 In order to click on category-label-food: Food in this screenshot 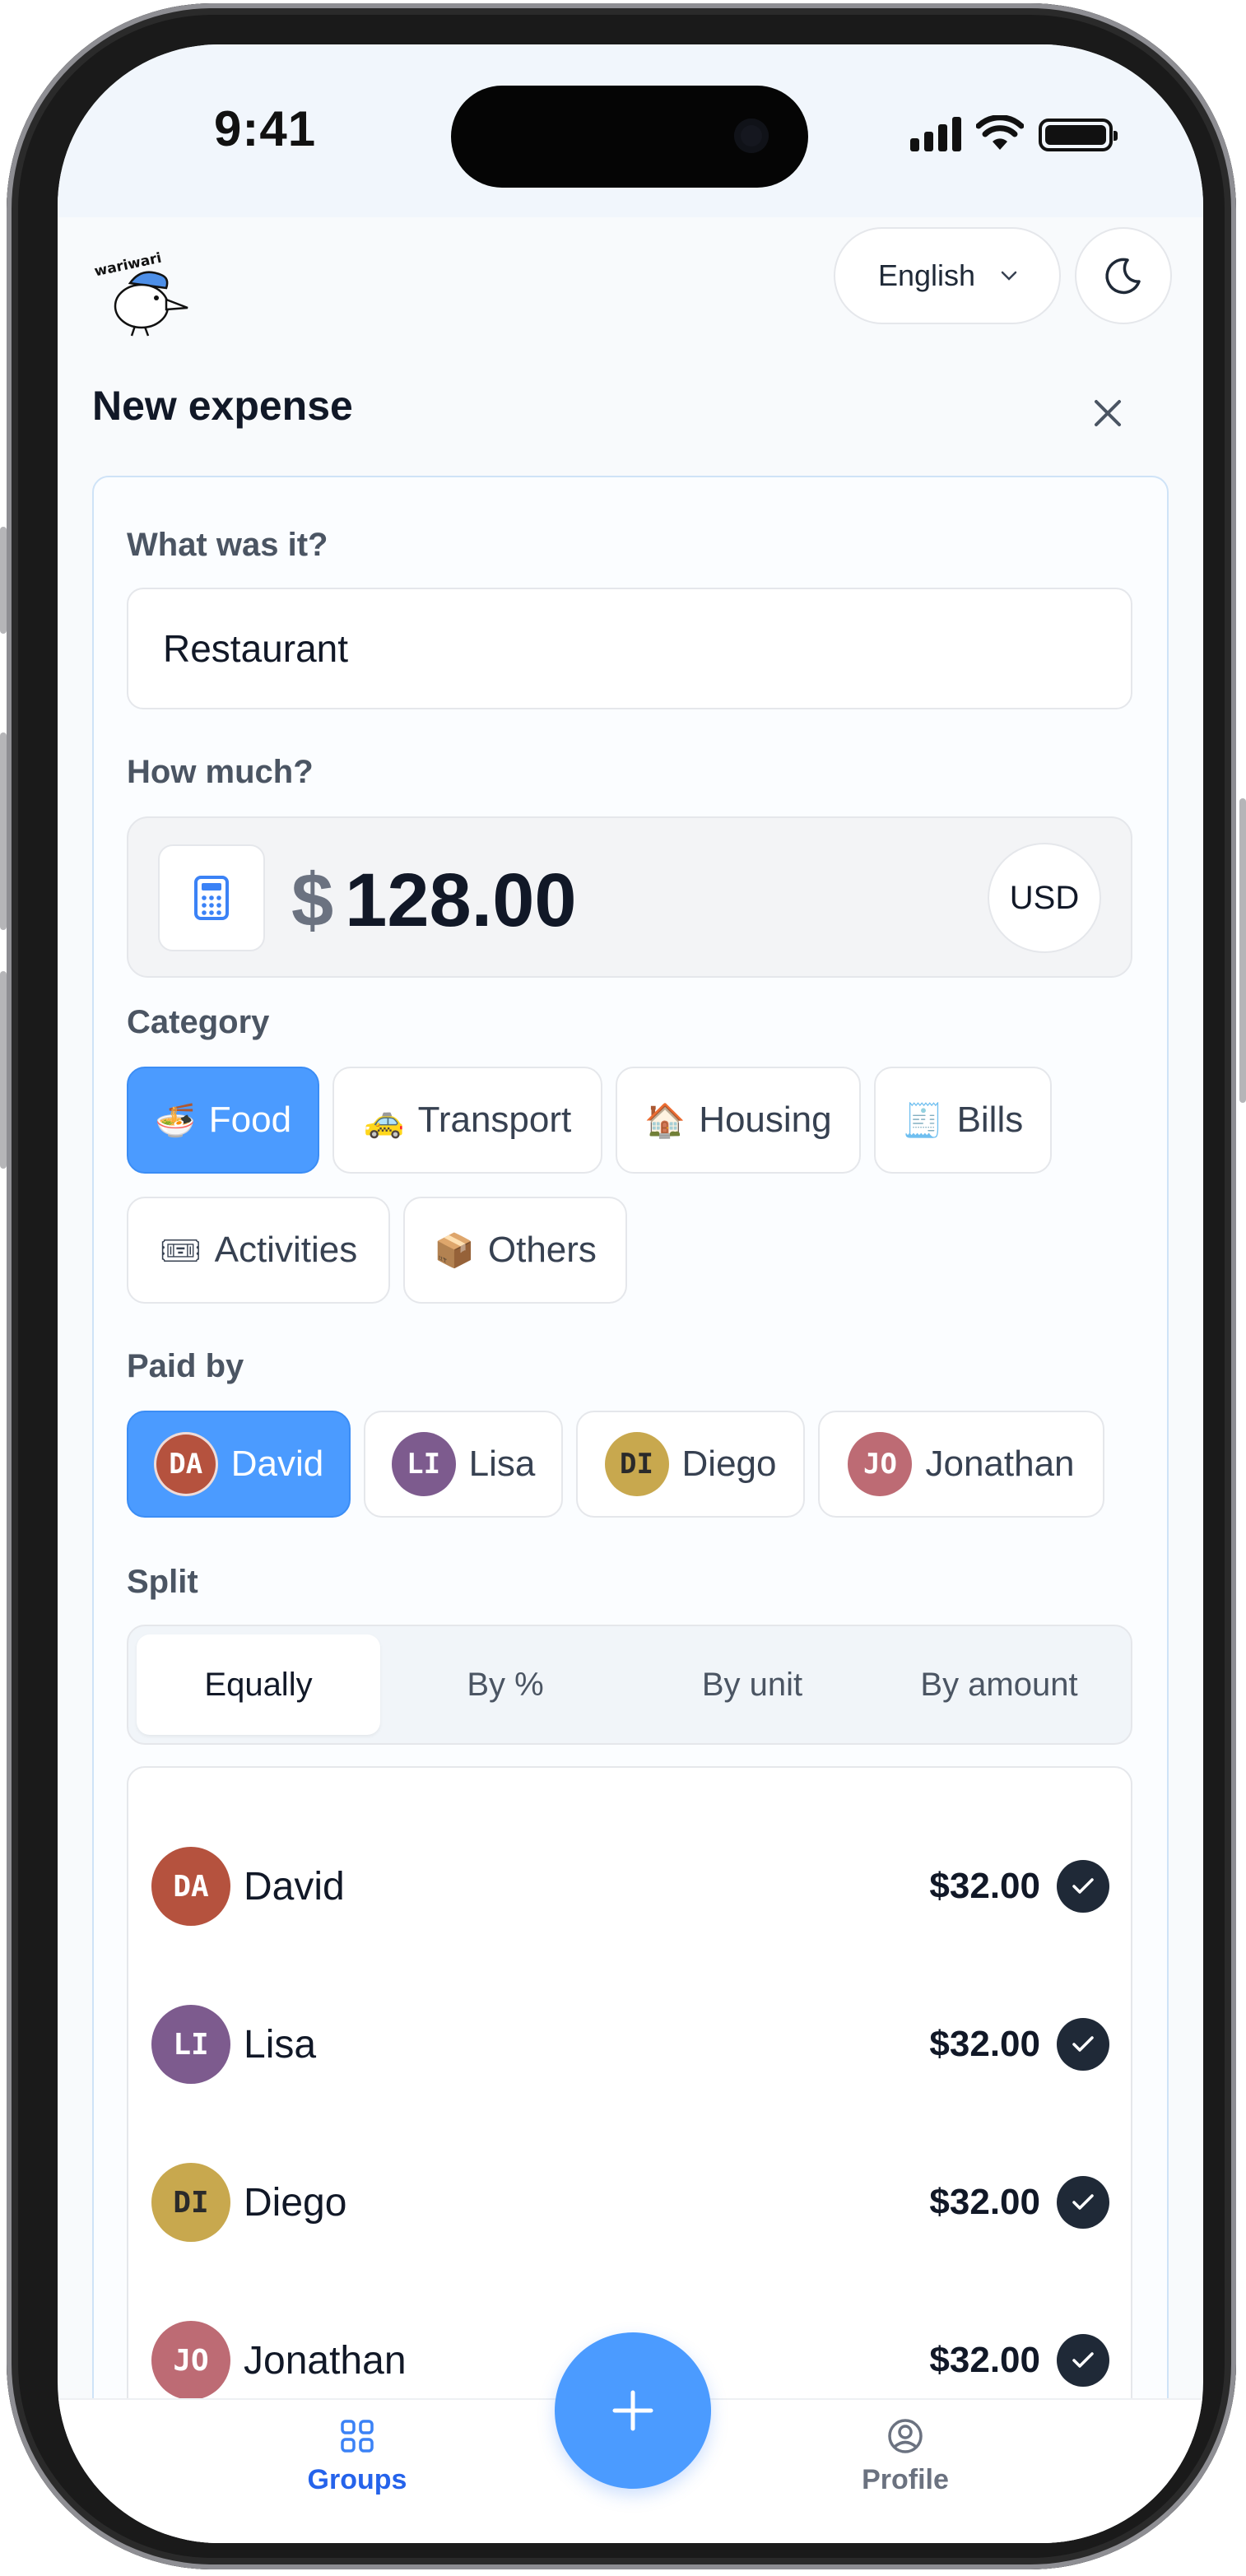, I will do `click(250, 1120)`.